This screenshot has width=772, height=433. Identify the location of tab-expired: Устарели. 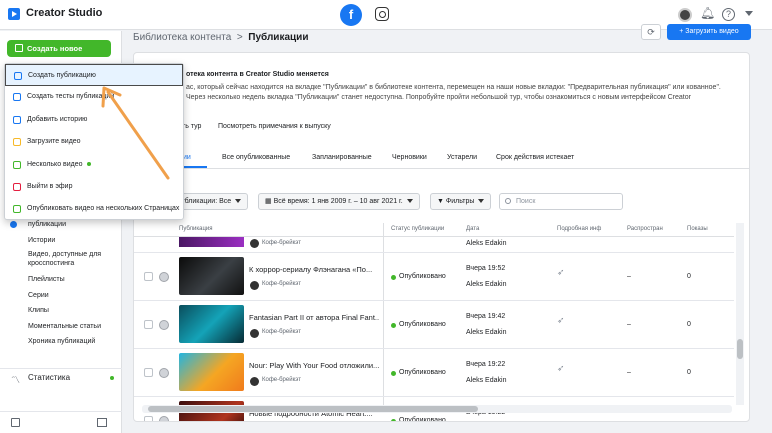
(462, 157).